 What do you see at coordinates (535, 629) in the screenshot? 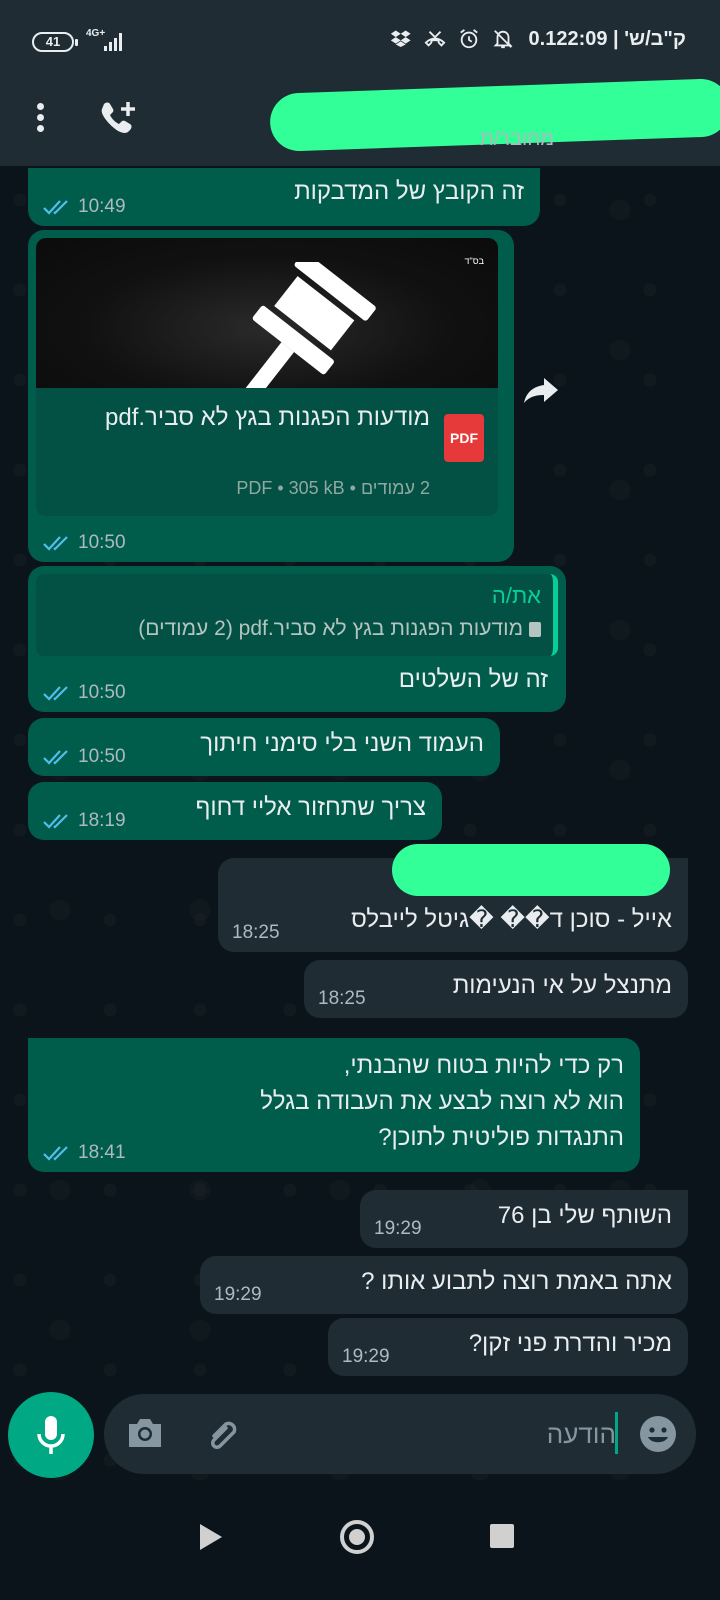
I see `quote-doc-icon` at bounding box center [535, 629].